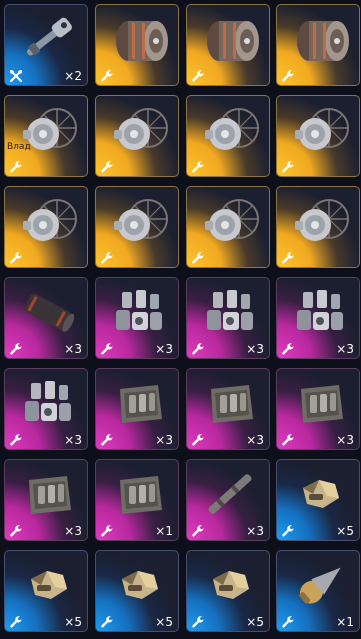 The height and width of the screenshot is (639, 361). I want to click on metal-rod-image, so click(230, 494).